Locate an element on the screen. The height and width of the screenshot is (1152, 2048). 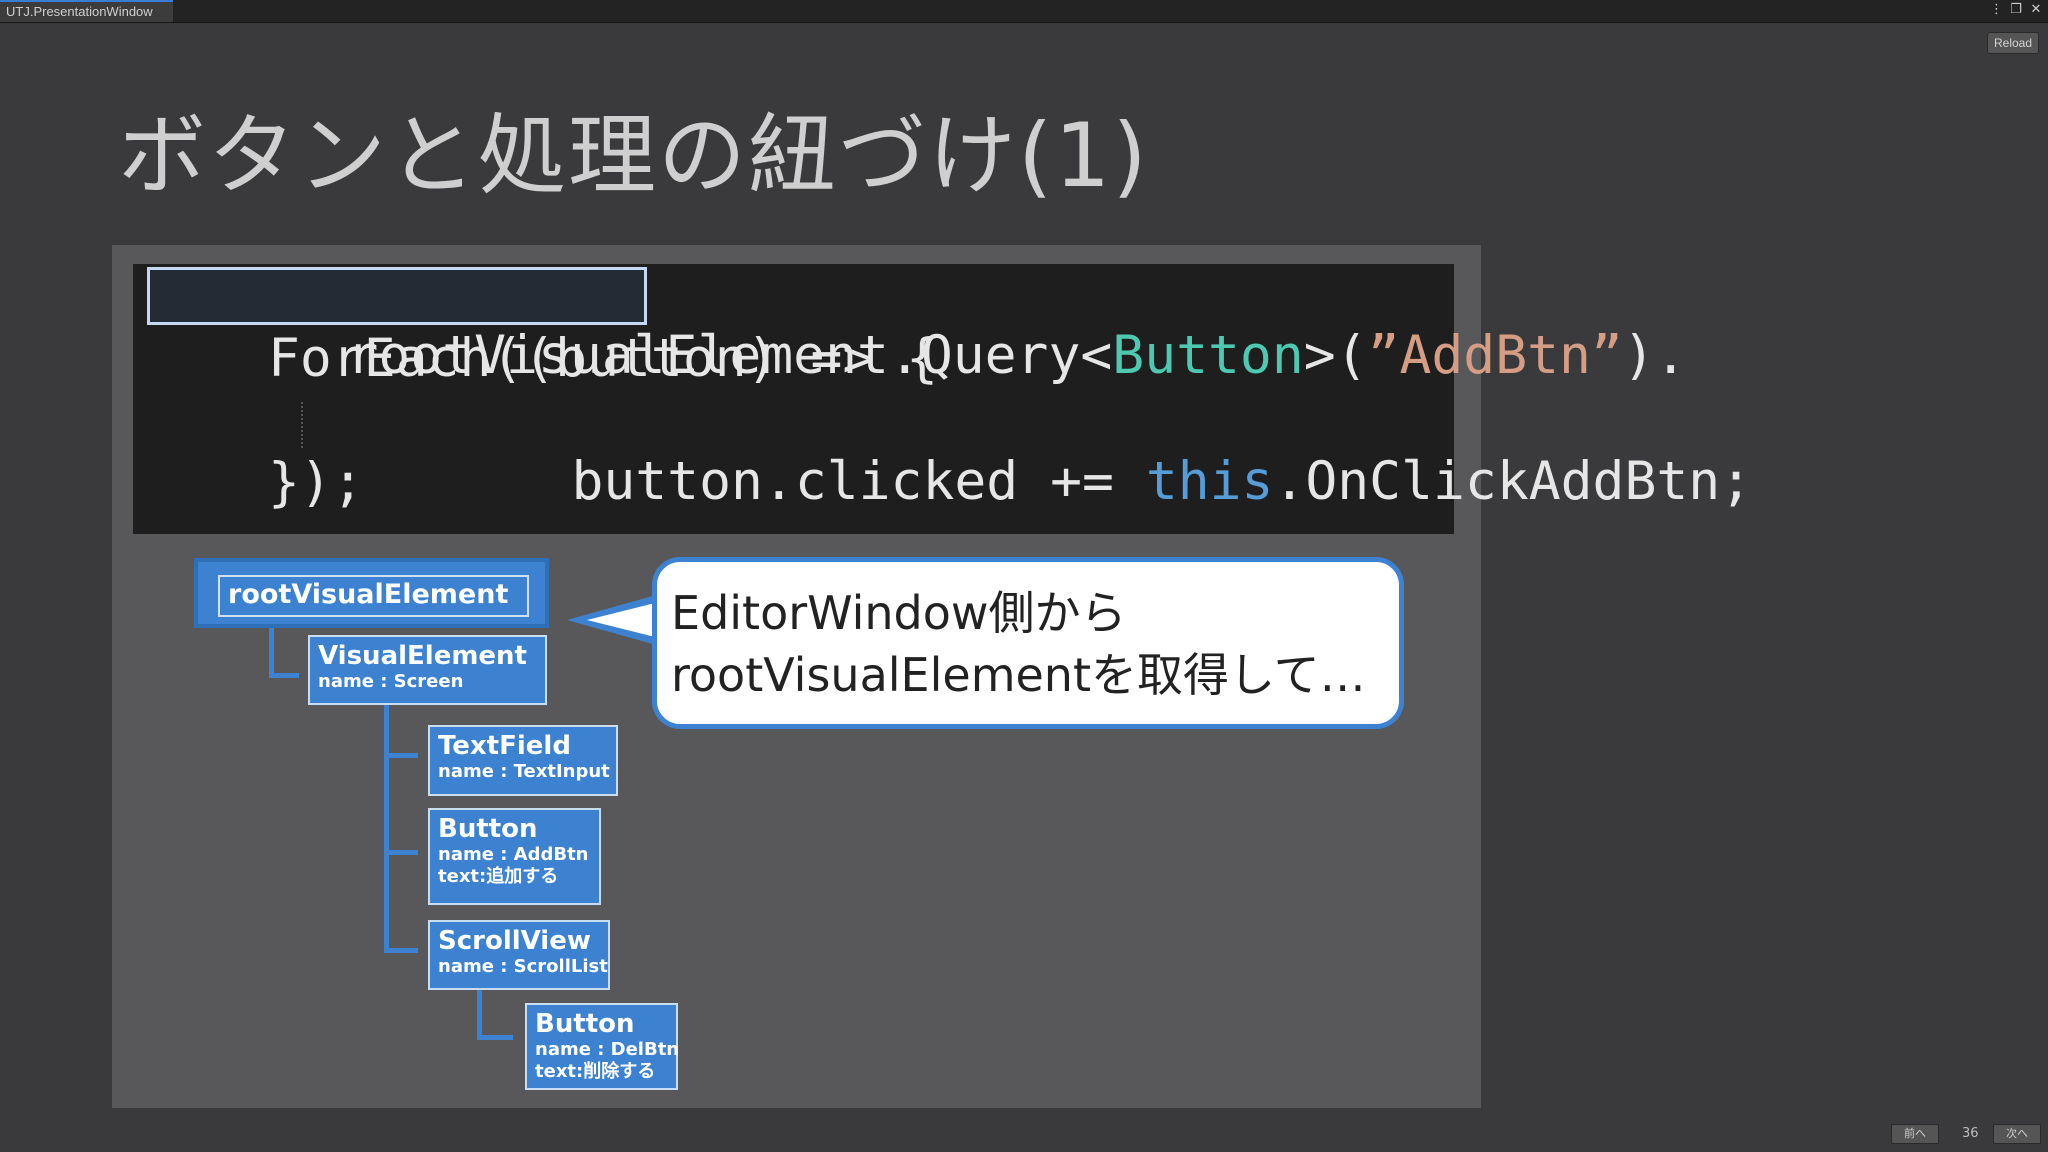
page-number: 36 is located at coordinates (1970, 1133).